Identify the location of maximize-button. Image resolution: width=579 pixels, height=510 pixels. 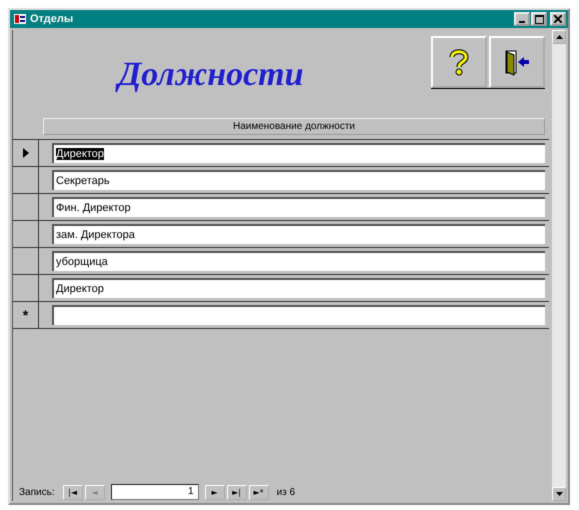
(539, 19).